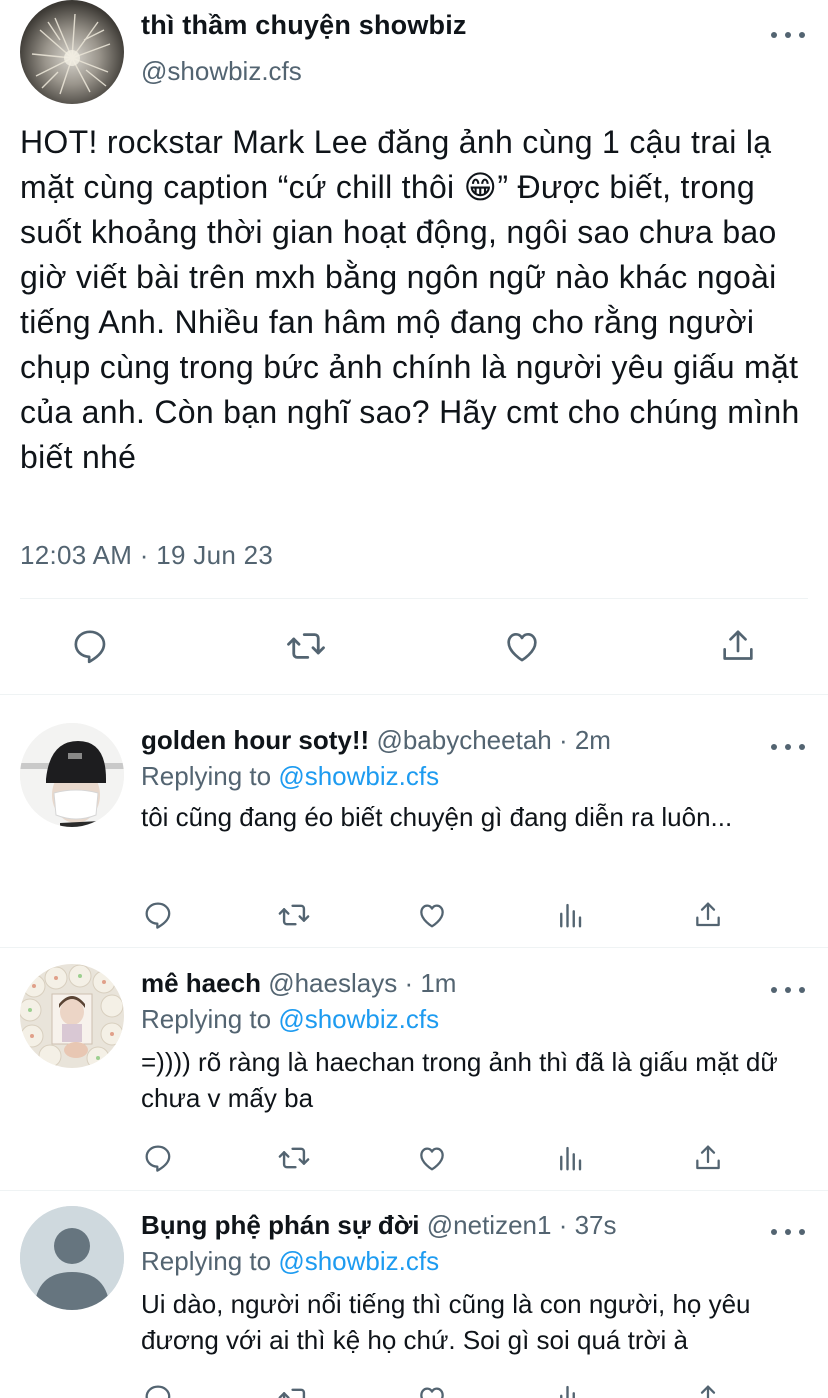 This screenshot has width=828, height=1398. I want to click on main-avatar, so click(72, 52).